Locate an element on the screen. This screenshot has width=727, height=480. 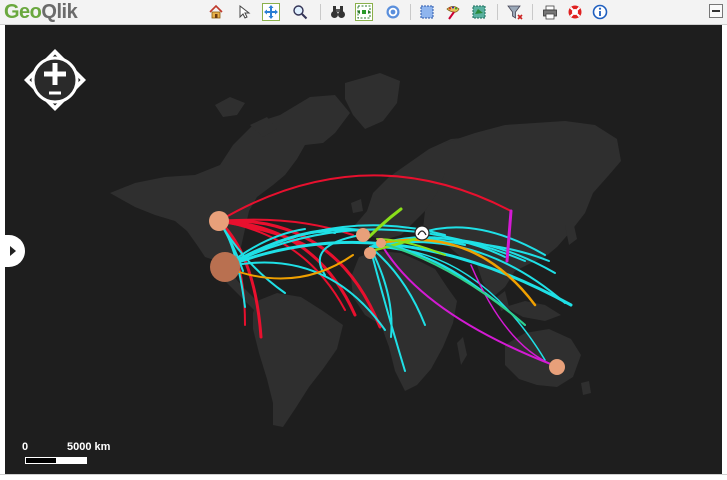
map-frame-bottom is located at coordinates (363, 477).